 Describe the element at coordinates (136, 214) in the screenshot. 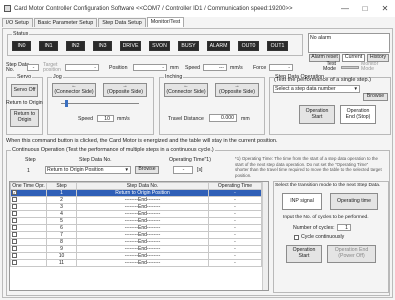

I see `table-row: 4 --------End-------- -` at that location.